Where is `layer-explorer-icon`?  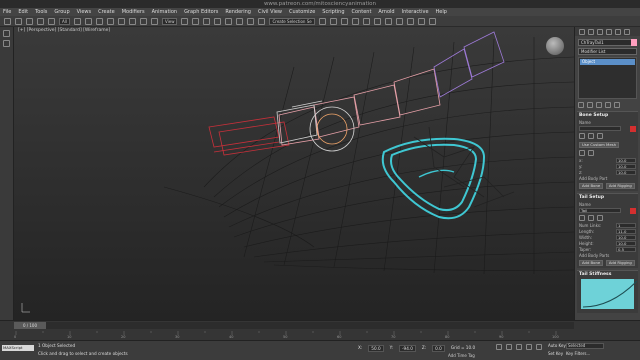
layer-explorer-icon is located at coordinates (355, 21).